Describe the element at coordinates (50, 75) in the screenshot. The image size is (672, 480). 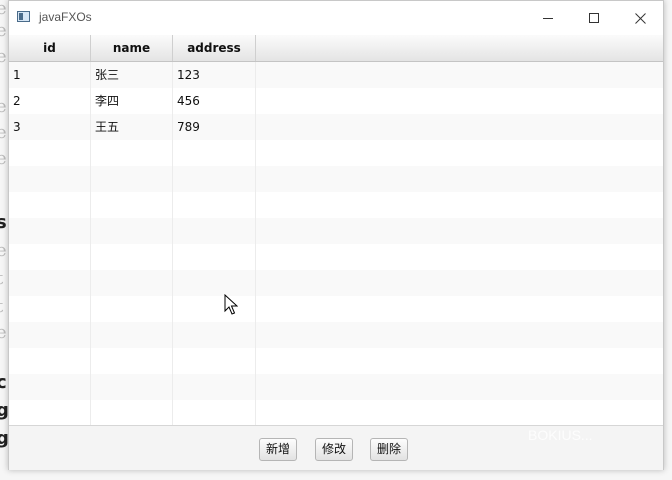
I see `cell-id: 1` at that location.